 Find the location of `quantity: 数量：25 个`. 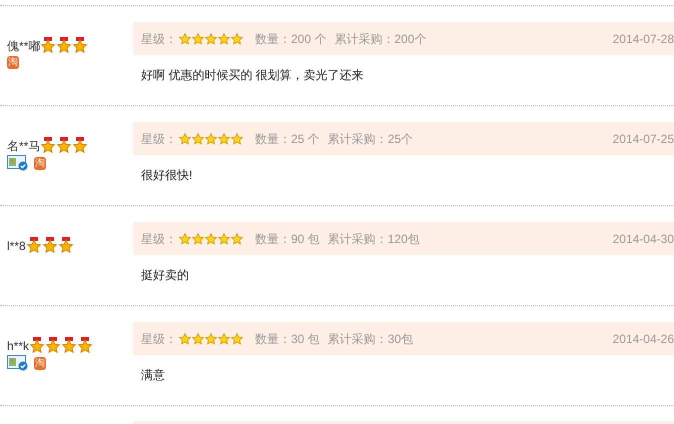

quantity: 数量：25 个 is located at coordinates (287, 139).